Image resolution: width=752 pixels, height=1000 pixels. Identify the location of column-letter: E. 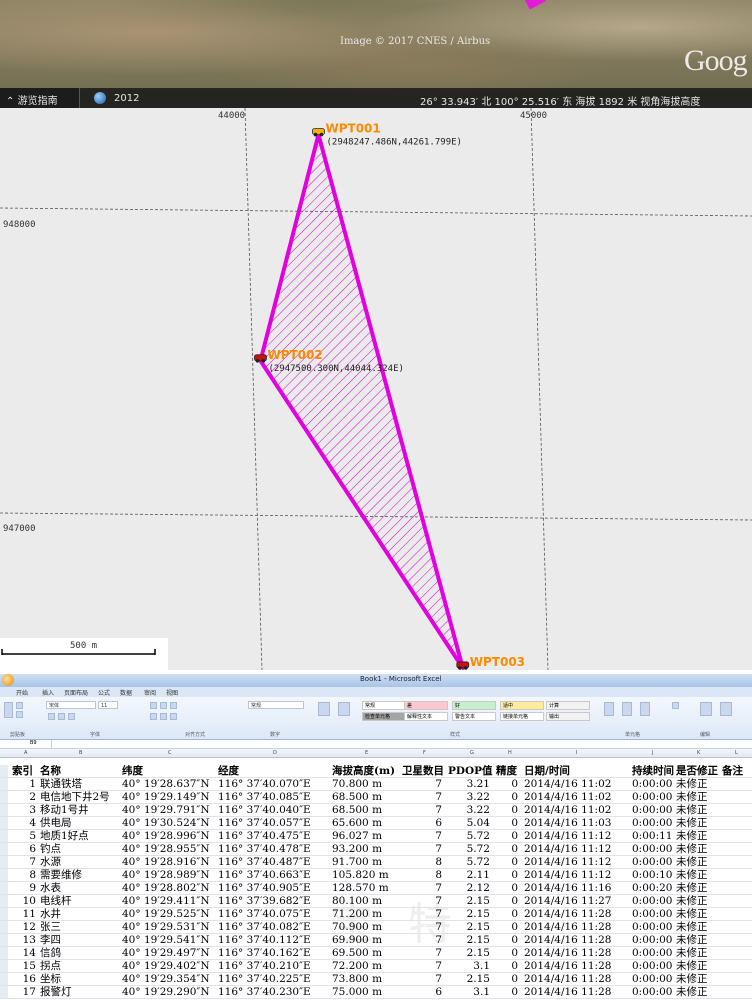
(366, 753).